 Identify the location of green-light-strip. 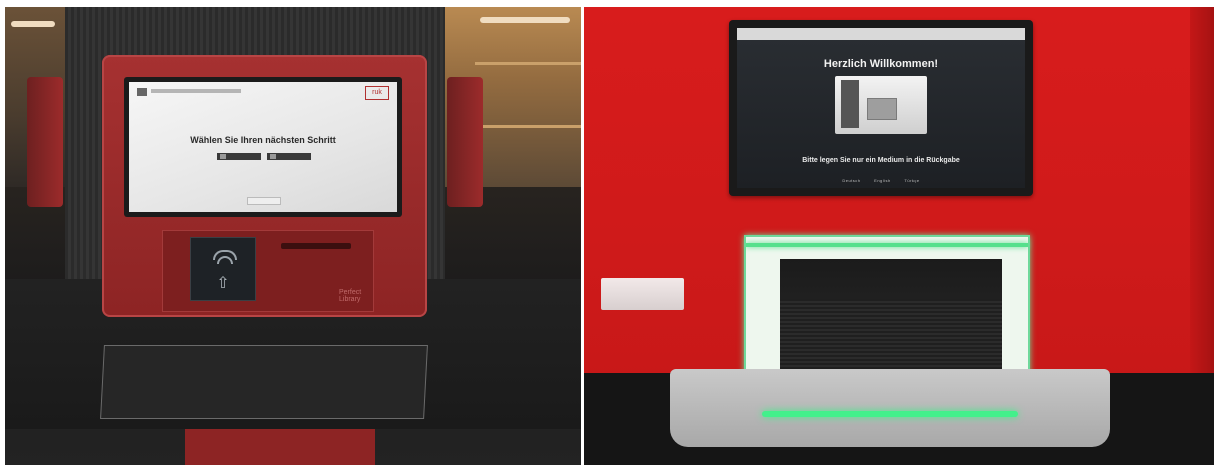
(887, 245).